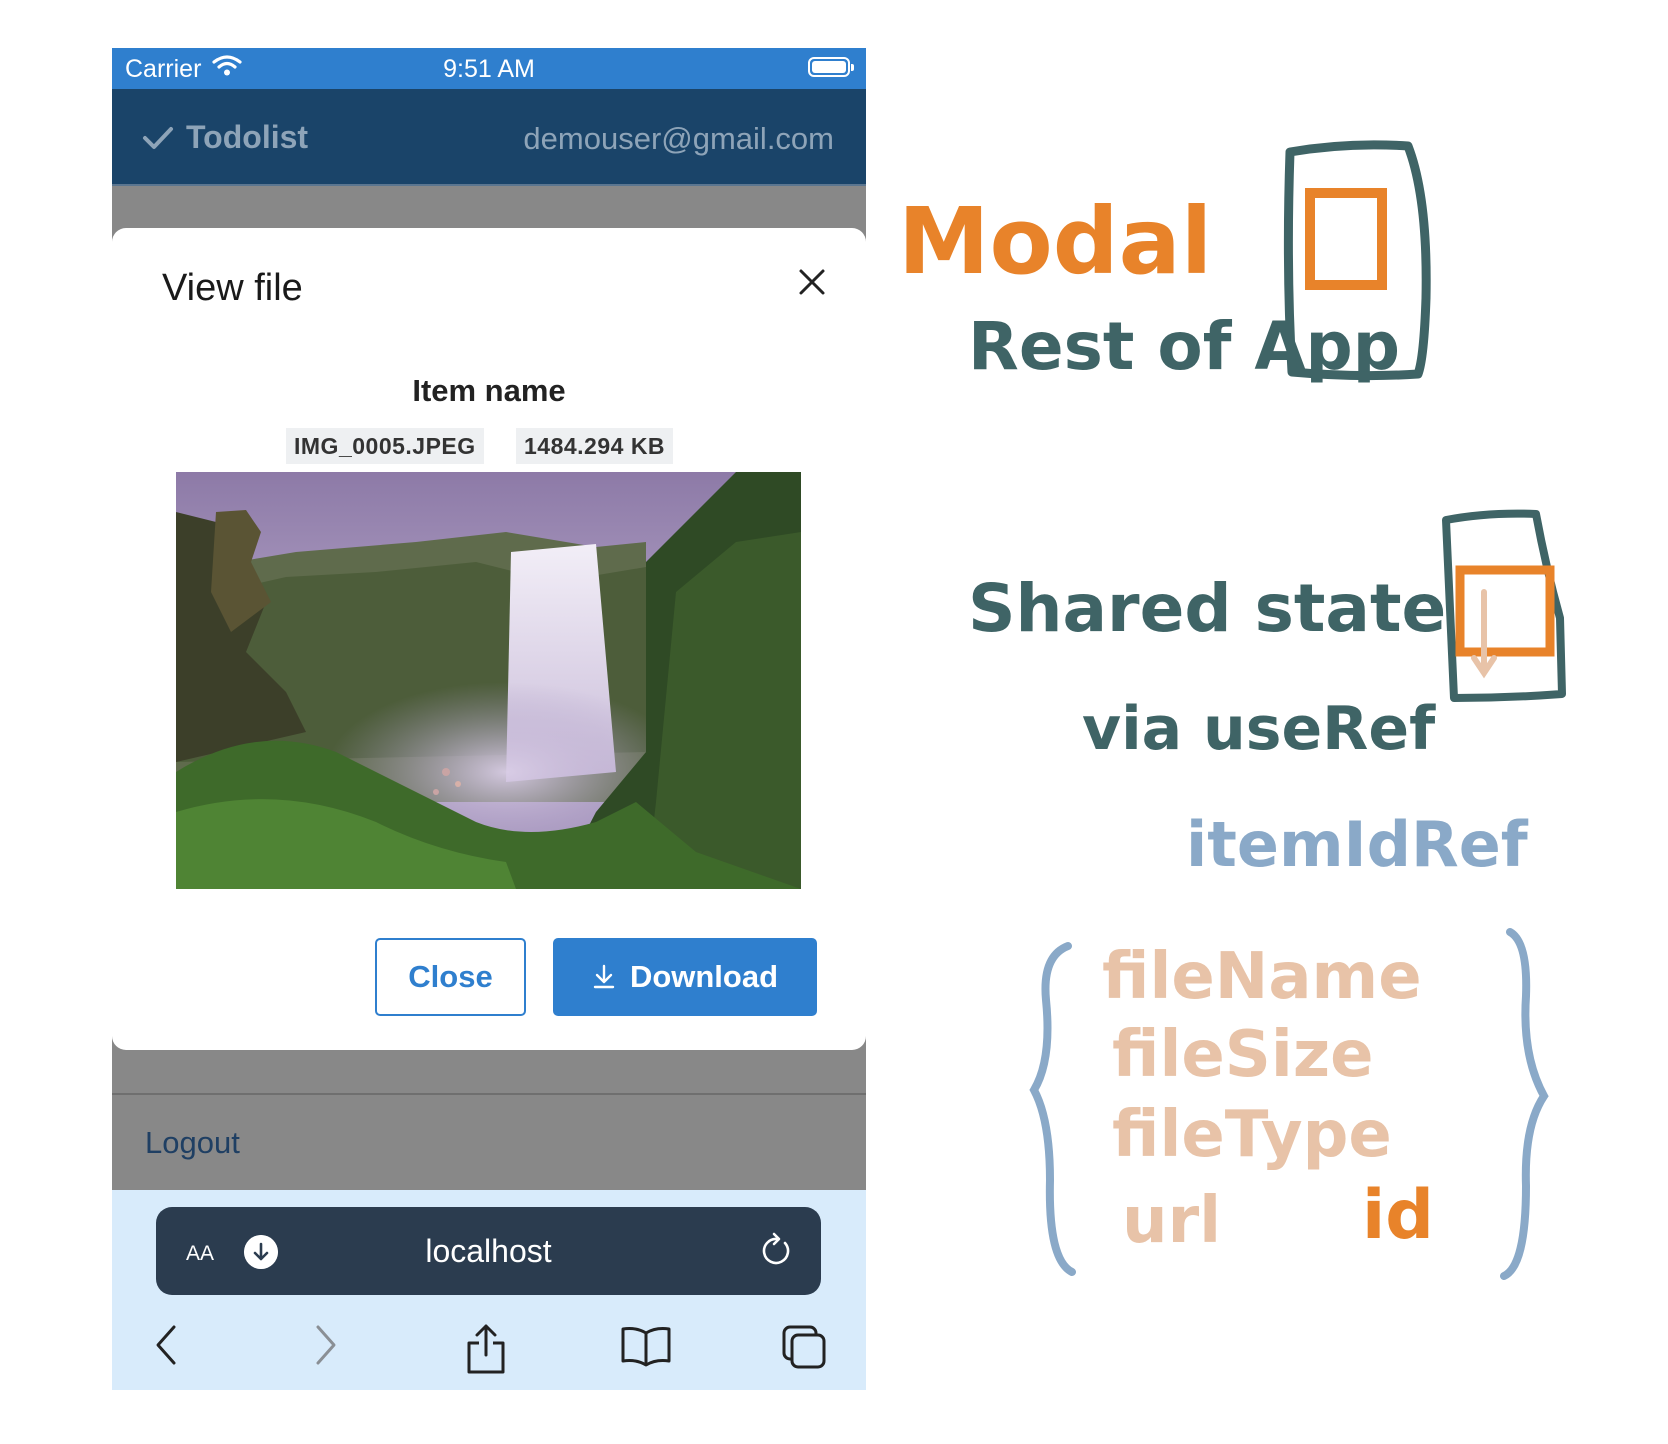 The height and width of the screenshot is (1444, 1668). What do you see at coordinates (158, 137) in the screenshot?
I see `checkmark-icon` at bounding box center [158, 137].